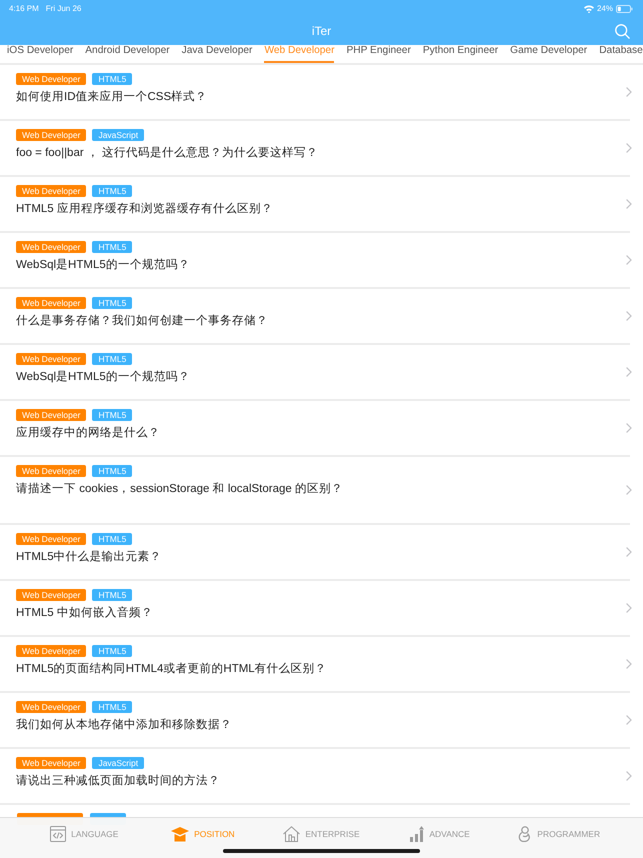 Image resolution: width=643 pixels, height=858 pixels. What do you see at coordinates (142, 321) in the screenshot?
I see `question-title: 什么是事务存储？我们如何创建一个事务存储？` at bounding box center [142, 321].